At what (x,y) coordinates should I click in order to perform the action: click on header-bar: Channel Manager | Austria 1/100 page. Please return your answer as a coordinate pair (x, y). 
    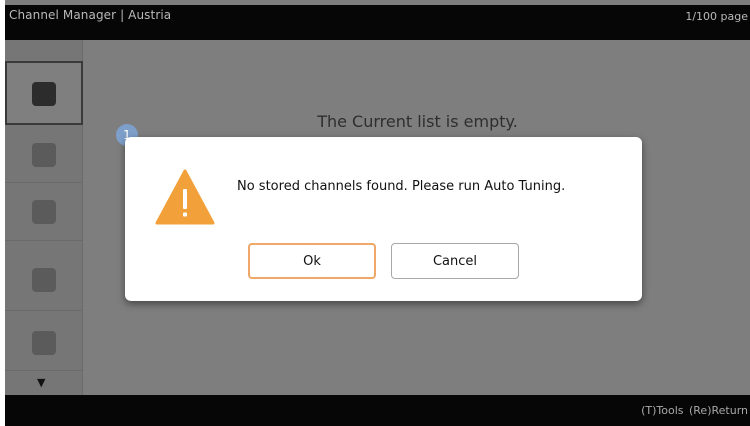
    Looking at the image, I should click on (377, 22).